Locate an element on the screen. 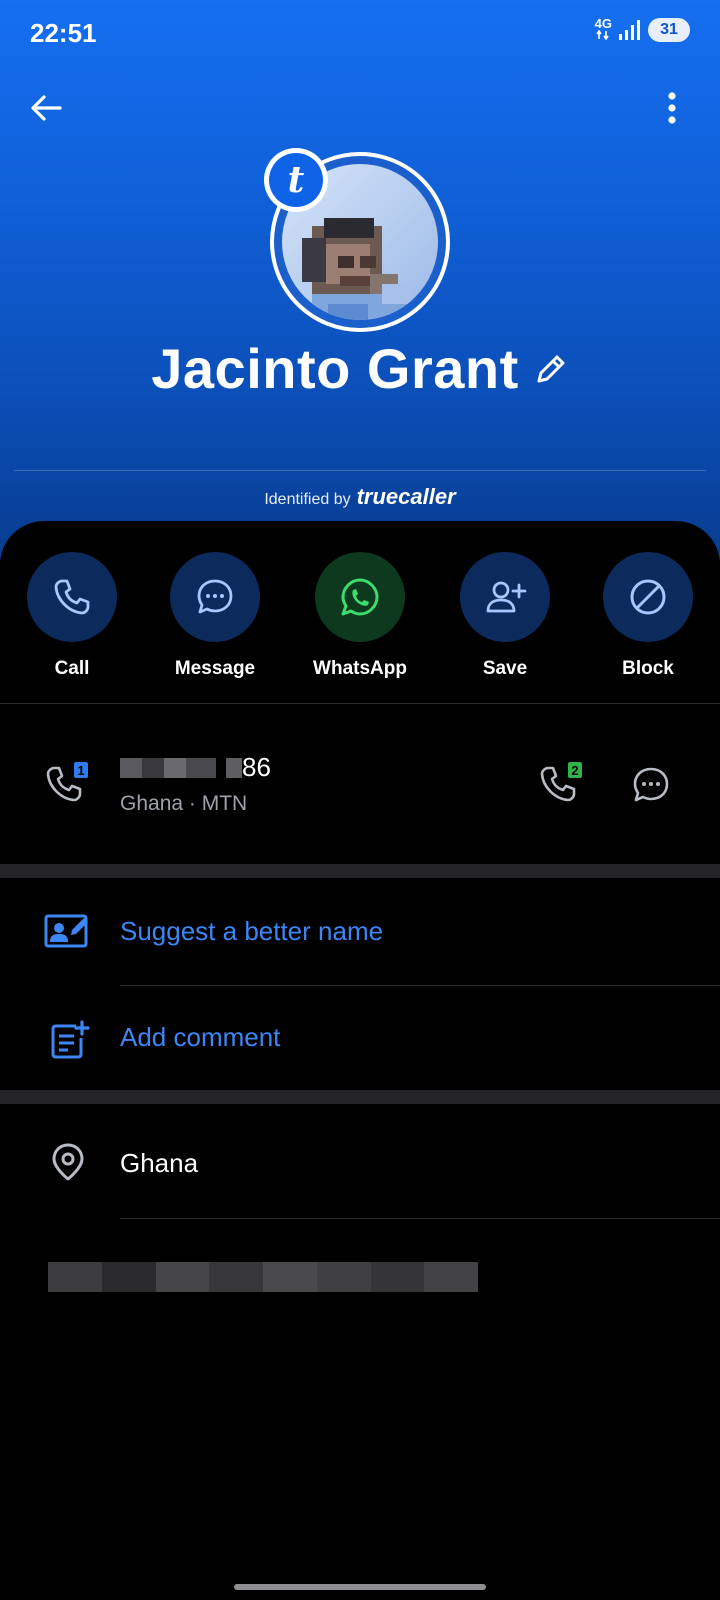  truecaller-t-icon: t is located at coordinates (296, 180).